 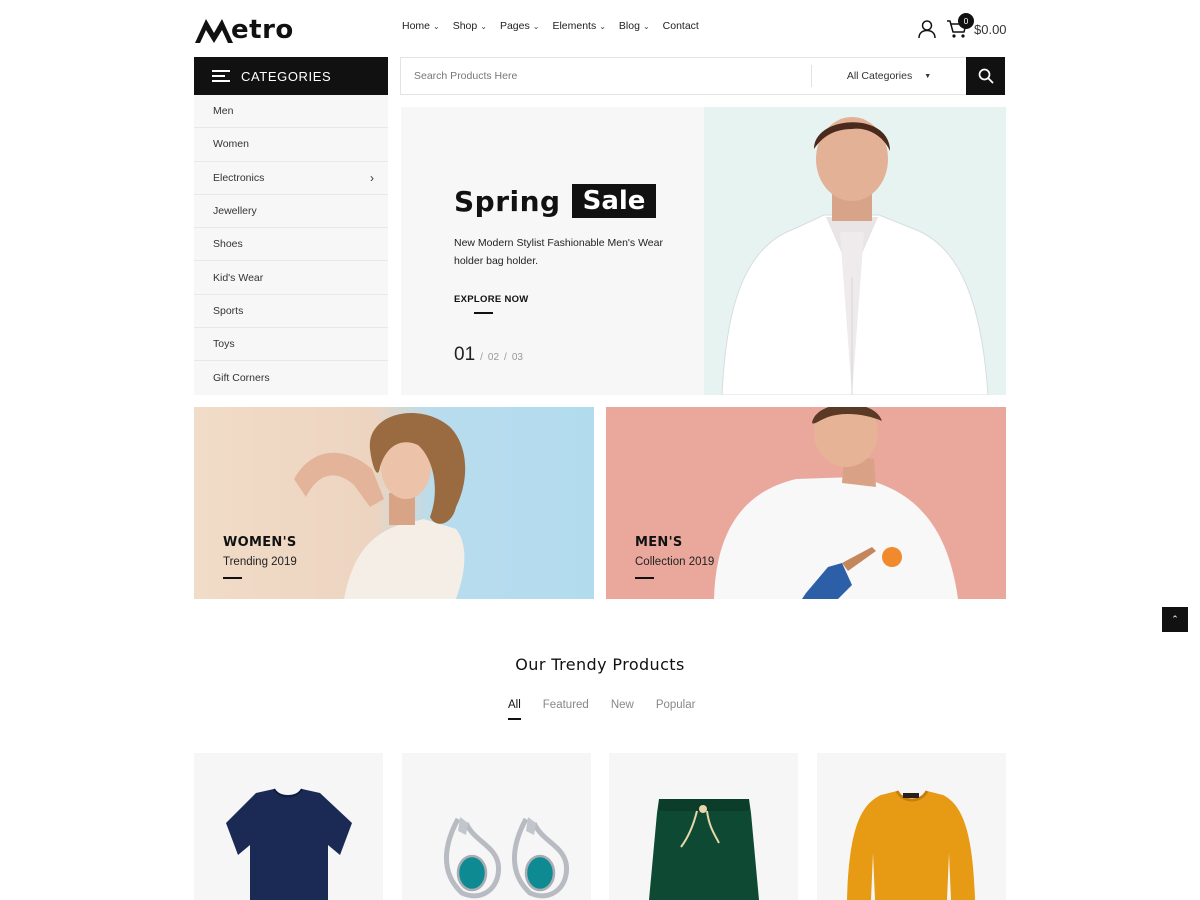 What do you see at coordinates (291, 345) in the screenshot?
I see `category-item-toys: Toys` at bounding box center [291, 345].